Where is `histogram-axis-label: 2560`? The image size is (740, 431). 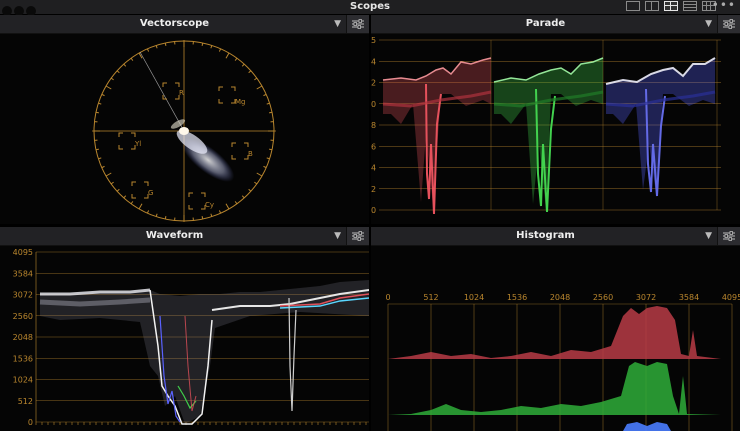
histogram-axis-label: 2560 is located at coordinates (603, 297).